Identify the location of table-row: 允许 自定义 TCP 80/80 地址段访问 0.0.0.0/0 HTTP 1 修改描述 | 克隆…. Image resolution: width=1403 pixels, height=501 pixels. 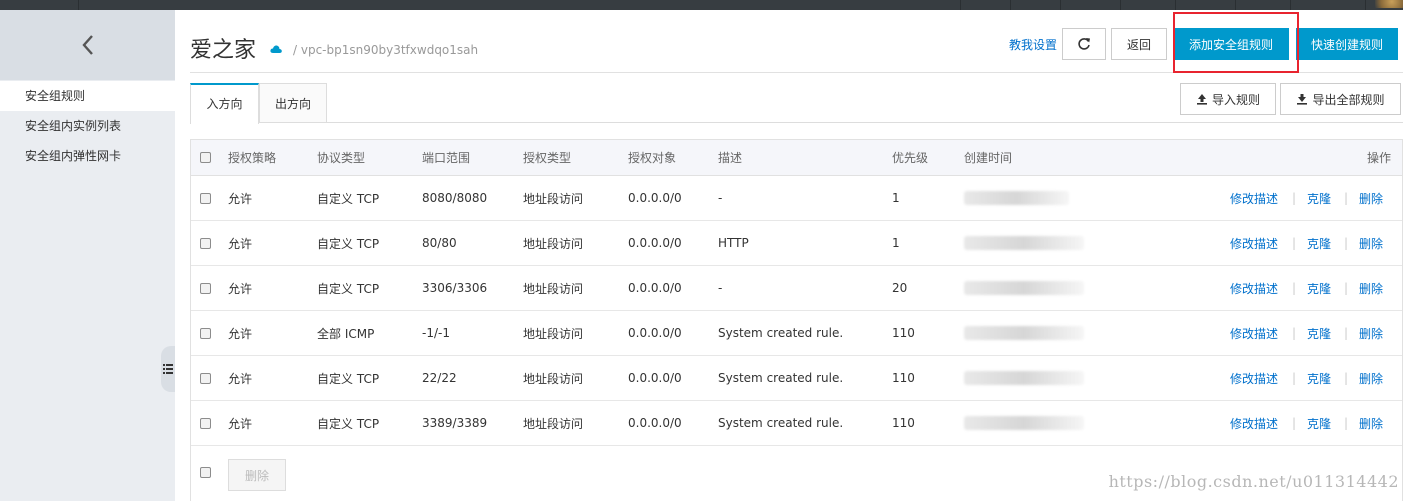
(796, 243).